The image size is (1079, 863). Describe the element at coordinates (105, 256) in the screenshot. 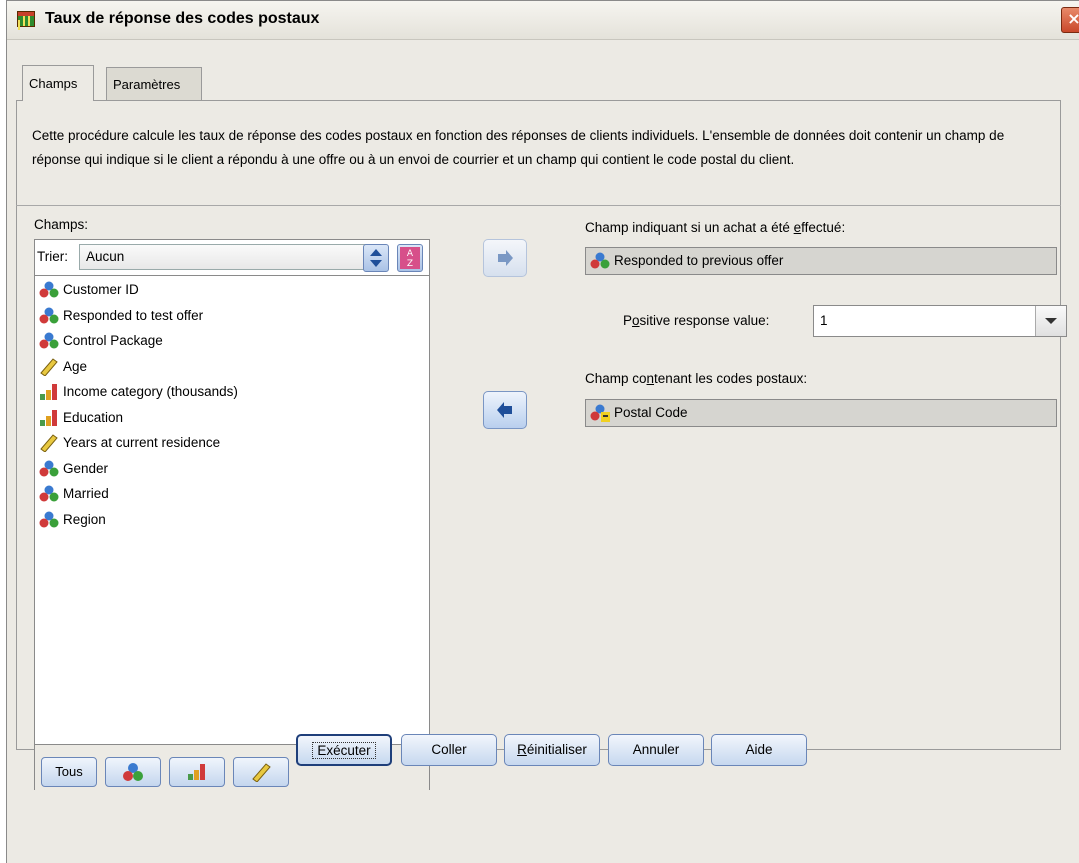

I see `sort-value: Aucun` at that location.